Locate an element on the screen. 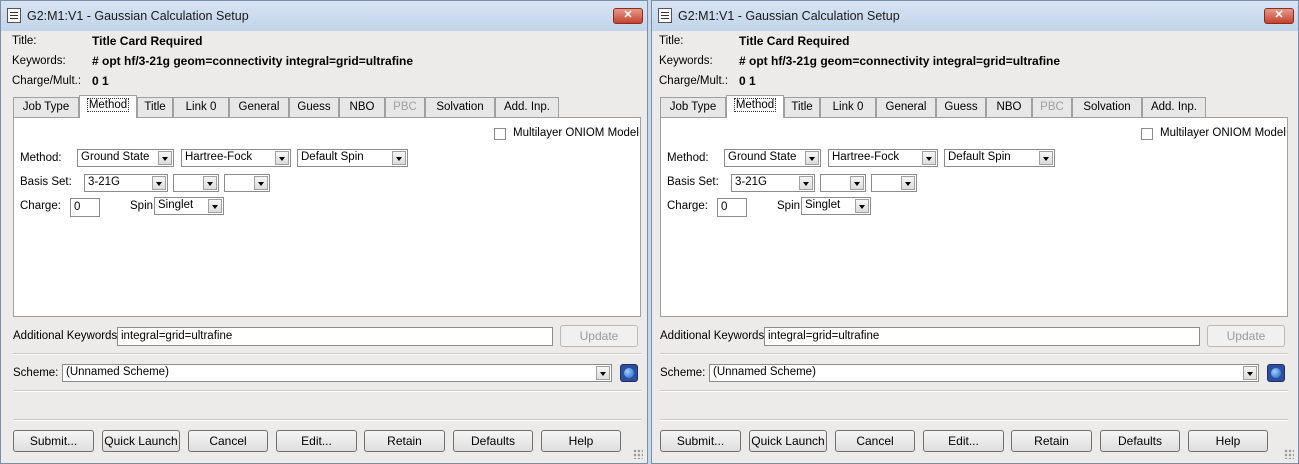 Image resolution: width=1299 pixels, height=464 pixels. window-title: G2:M1:V1 - Gaussian Calculation Setup is located at coordinates (789, 16).